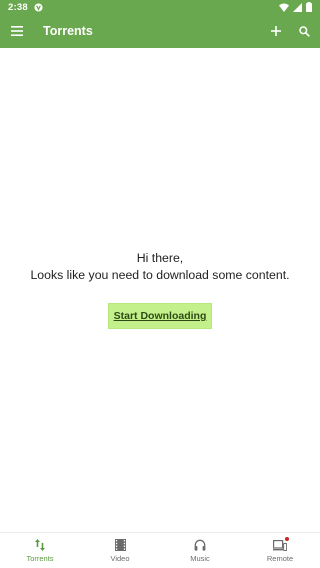 The height and width of the screenshot is (568, 320). I want to click on nav-label-torrents: Torrents, so click(40, 558).